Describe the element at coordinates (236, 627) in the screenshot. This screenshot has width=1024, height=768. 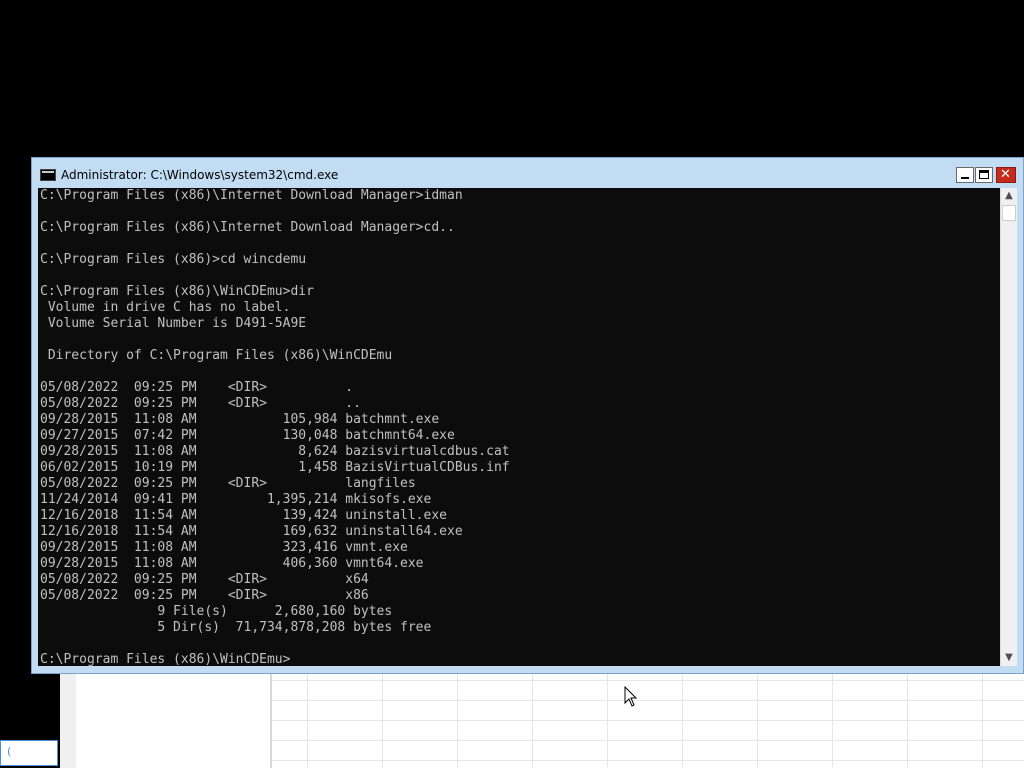
I see `console-line: 5 Dir(s) 71,734,878,208 bytes free` at that location.